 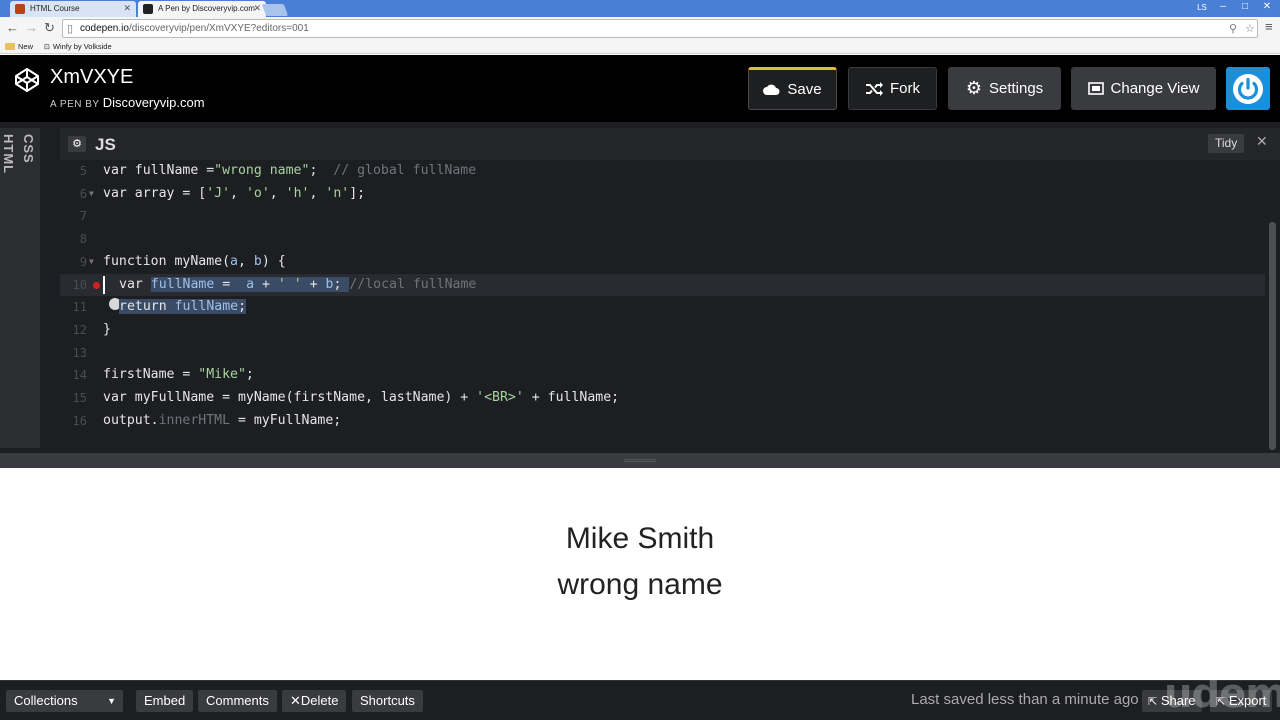 What do you see at coordinates (165, 701) in the screenshot?
I see `embed-button: Embed` at bounding box center [165, 701].